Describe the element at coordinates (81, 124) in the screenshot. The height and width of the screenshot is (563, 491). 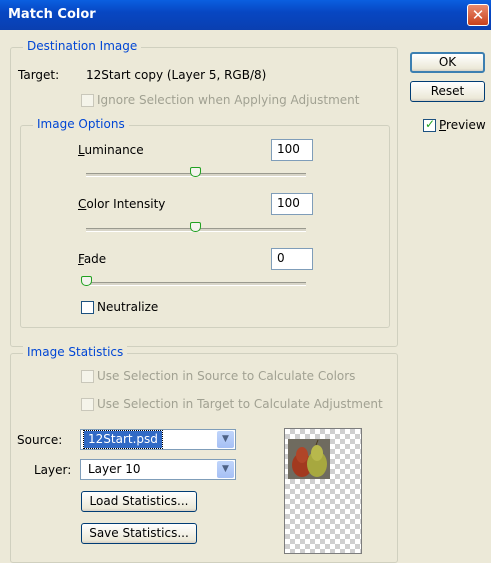
I see `image-options-legend: Image Options` at that location.